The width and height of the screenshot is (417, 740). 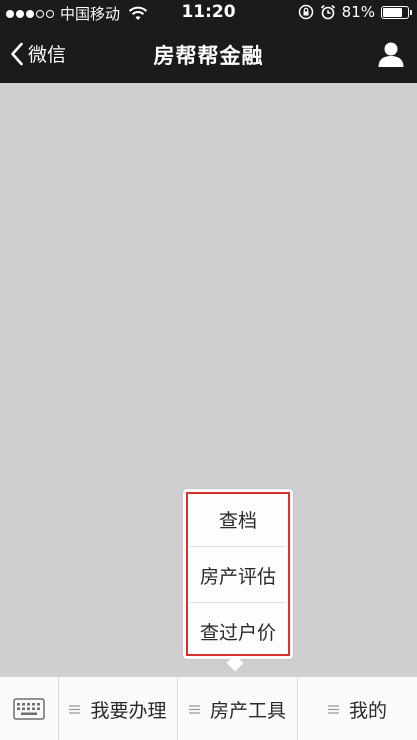 What do you see at coordinates (17, 53) in the screenshot?
I see `chevron-left-icon` at bounding box center [17, 53].